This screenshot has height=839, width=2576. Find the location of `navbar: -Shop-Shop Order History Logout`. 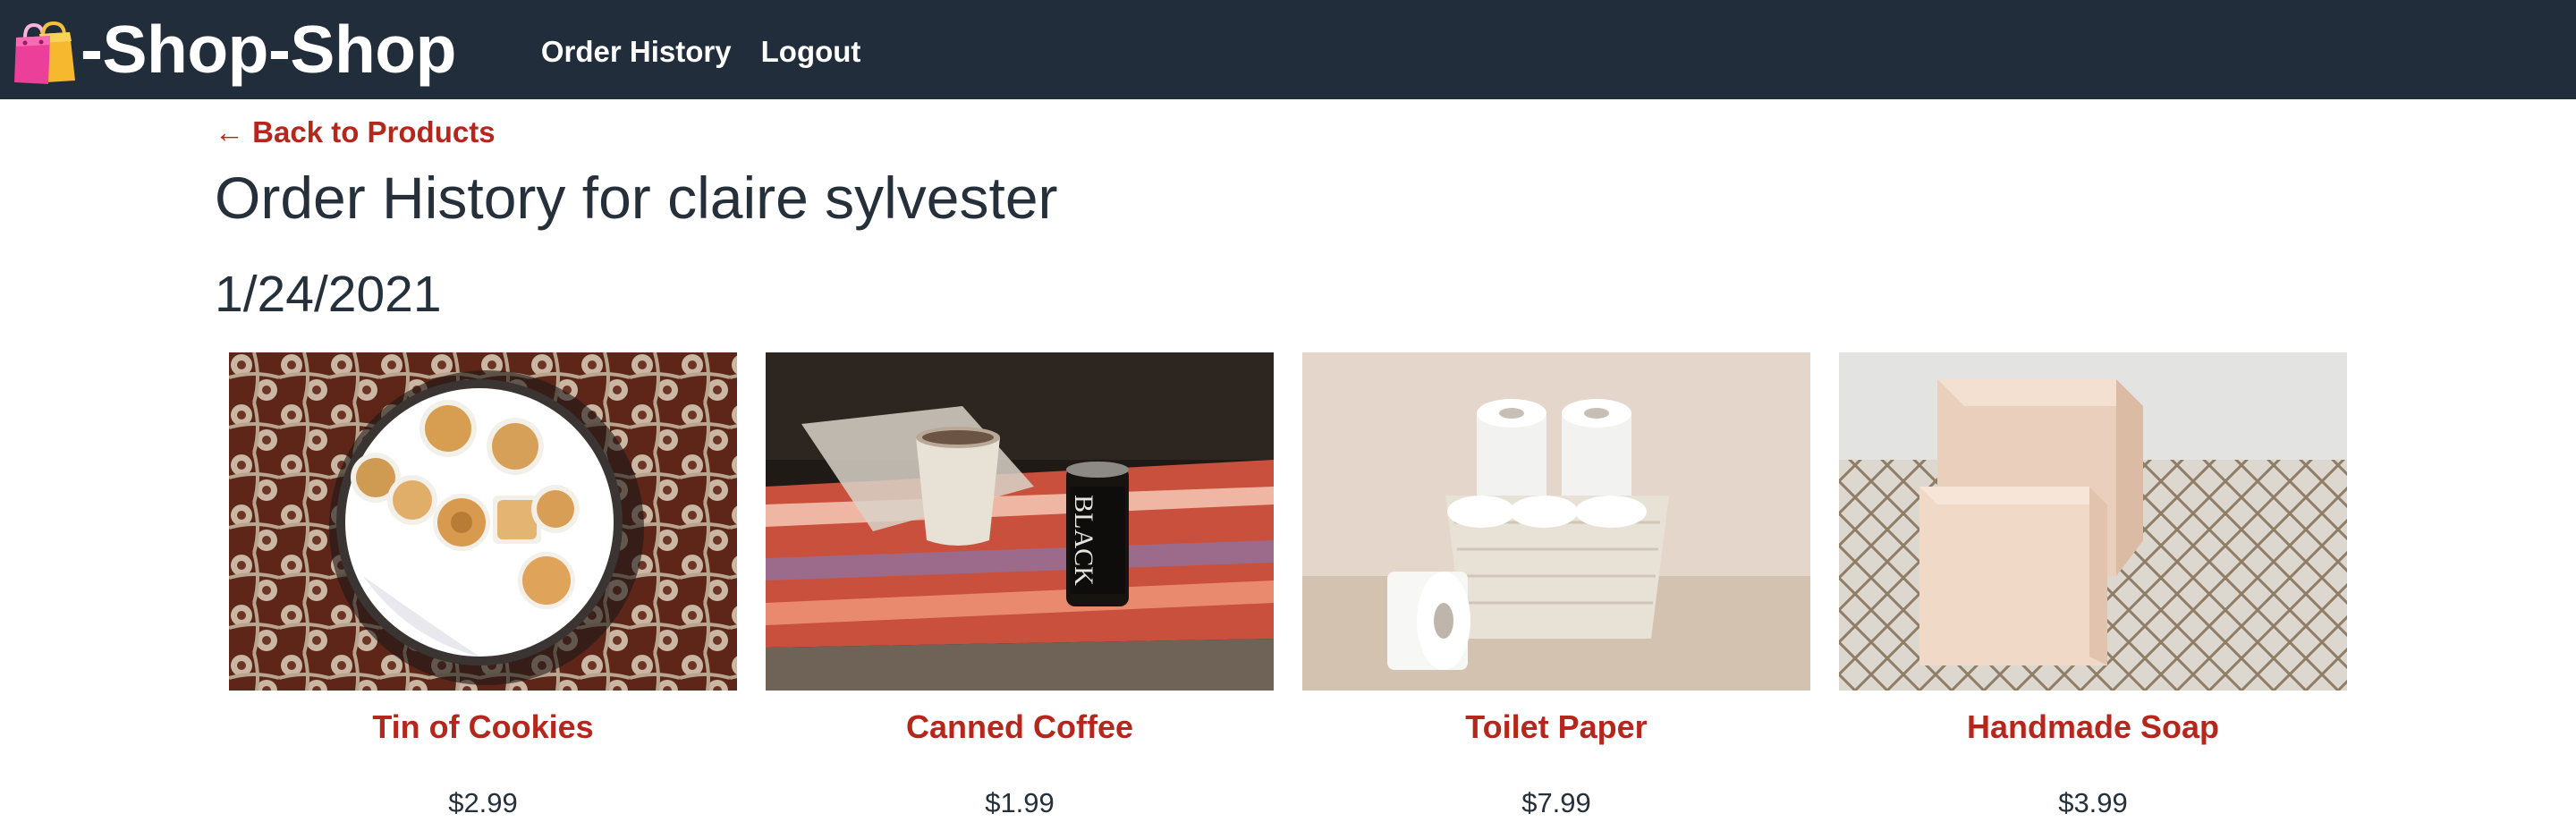

navbar: -Shop-Shop Order History Logout is located at coordinates (1288, 49).